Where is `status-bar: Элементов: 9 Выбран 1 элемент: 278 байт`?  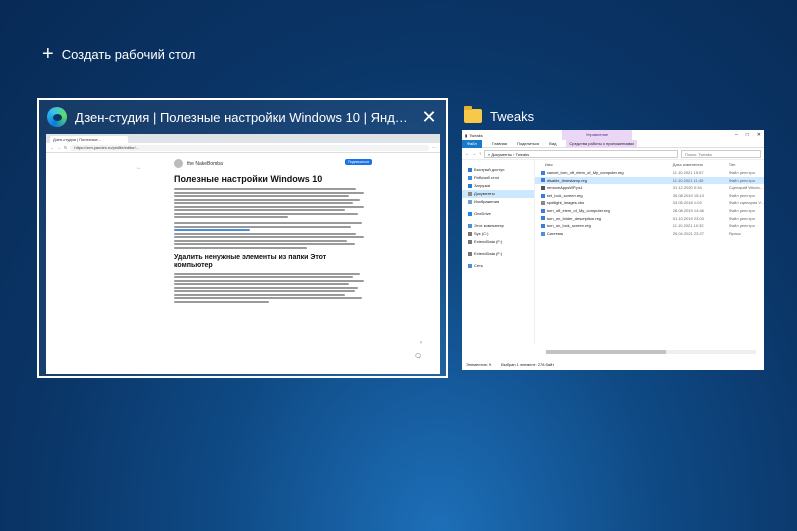
status-bar: Элементов: 9 Выбран 1 элемент: 278 байт is located at coordinates (510, 365).